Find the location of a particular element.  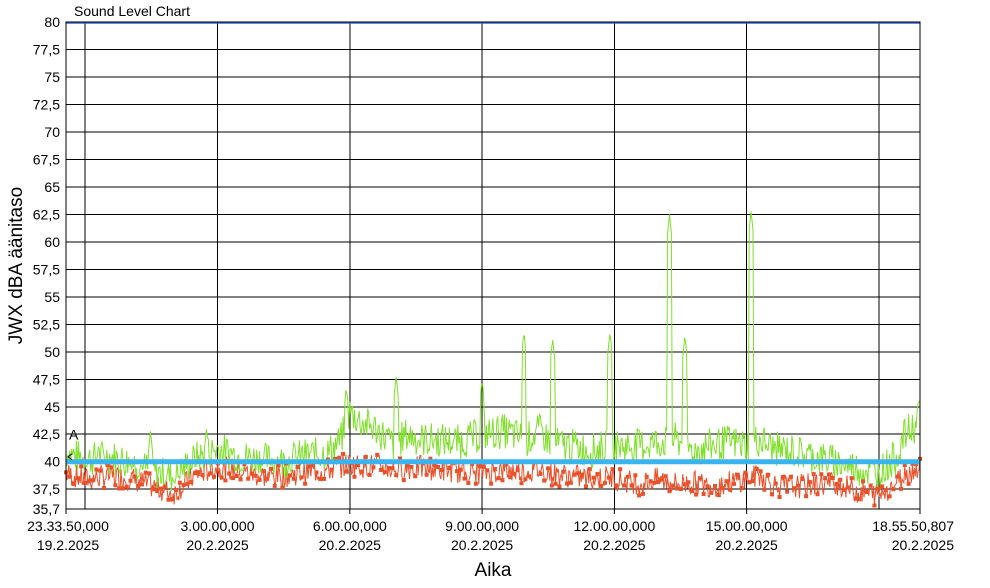

y-tick-label: 45 is located at coordinates (52, 407).